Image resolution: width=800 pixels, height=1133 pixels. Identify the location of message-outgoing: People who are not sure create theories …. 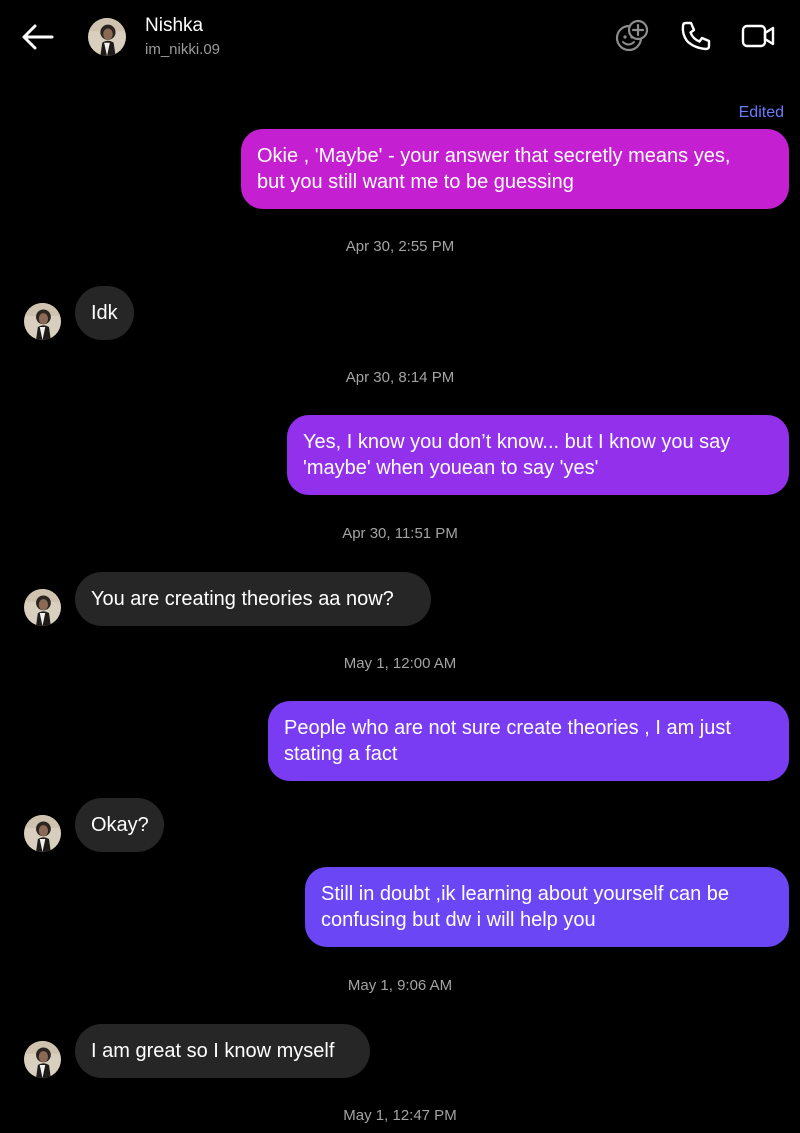
(528, 741).